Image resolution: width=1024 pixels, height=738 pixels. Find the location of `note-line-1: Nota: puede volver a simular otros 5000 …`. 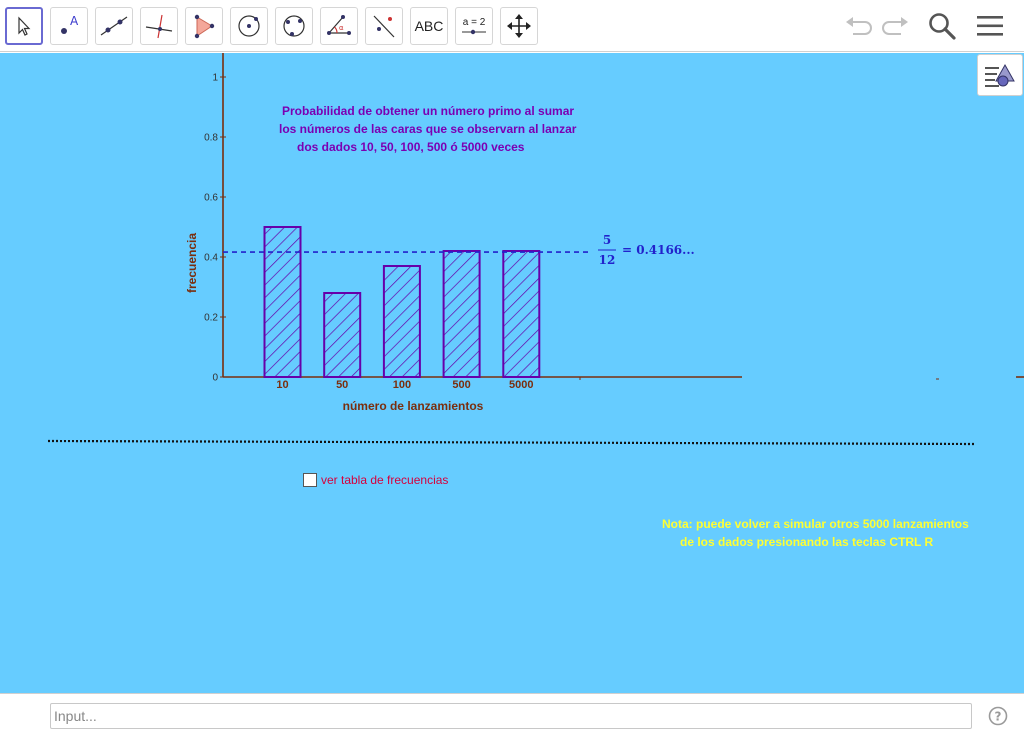

note-line-1: Nota: puede volver a simular otros 5000 … is located at coordinates (815, 524).